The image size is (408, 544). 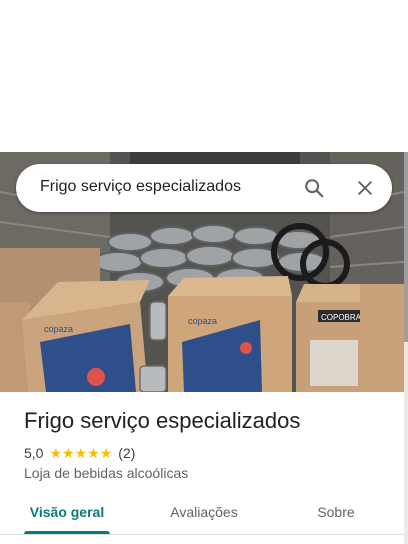 I want to click on clear-search-button, so click(x=365, y=188).